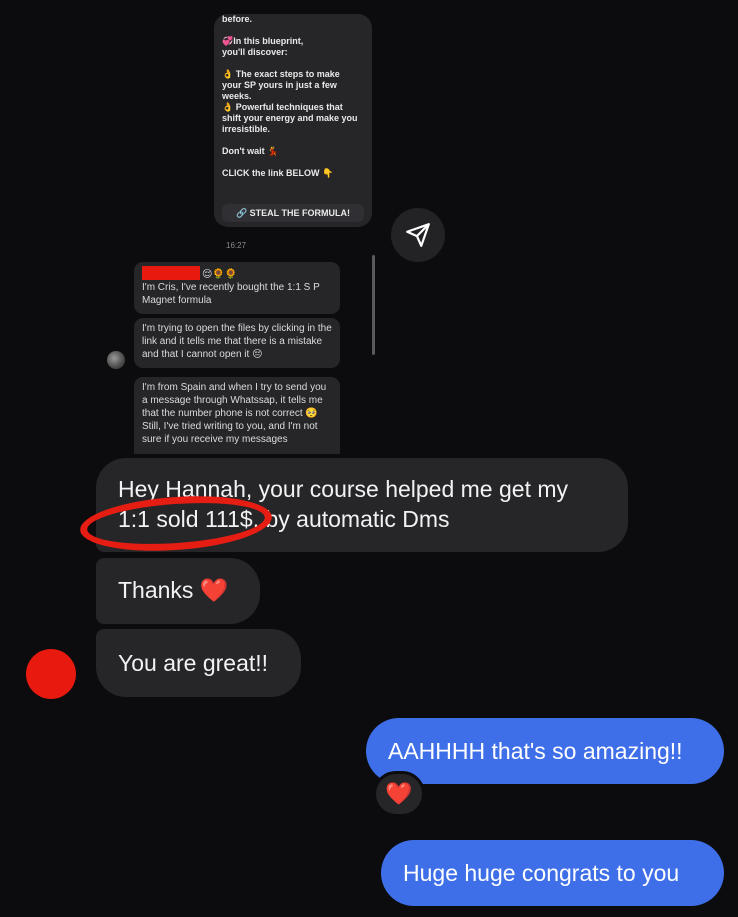 Image resolution: width=738 pixels, height=917 pixels. I want to click on promo-line: irresistible., so click(246, 129).